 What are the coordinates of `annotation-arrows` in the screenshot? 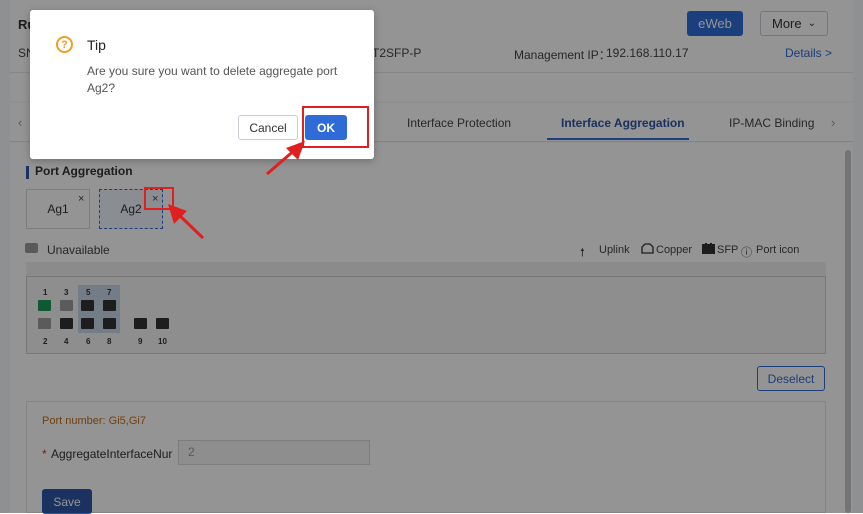 It's located at (236, 190).